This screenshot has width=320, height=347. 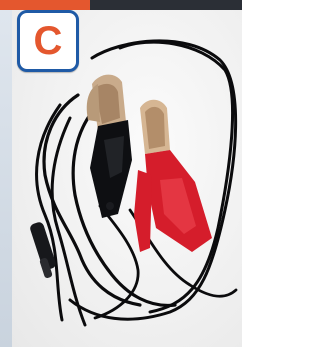 I want to click on category-badge: C, so click(x=48, y=41).